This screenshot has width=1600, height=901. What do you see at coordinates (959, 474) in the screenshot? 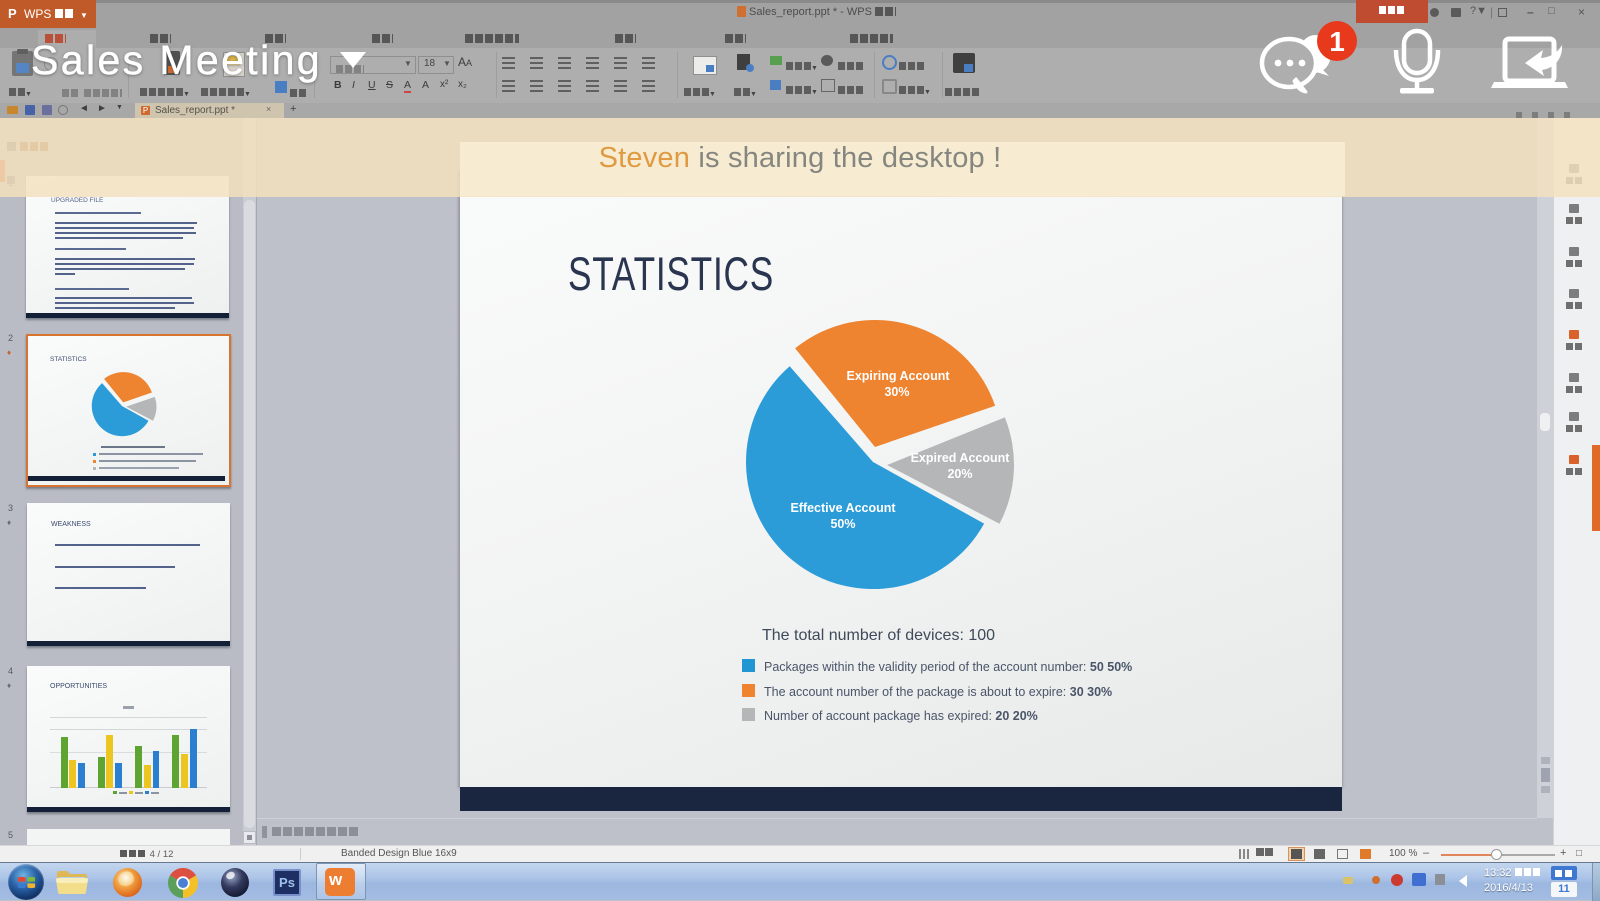
I see `svg-text: 20%` at bounding box center [959, 474].